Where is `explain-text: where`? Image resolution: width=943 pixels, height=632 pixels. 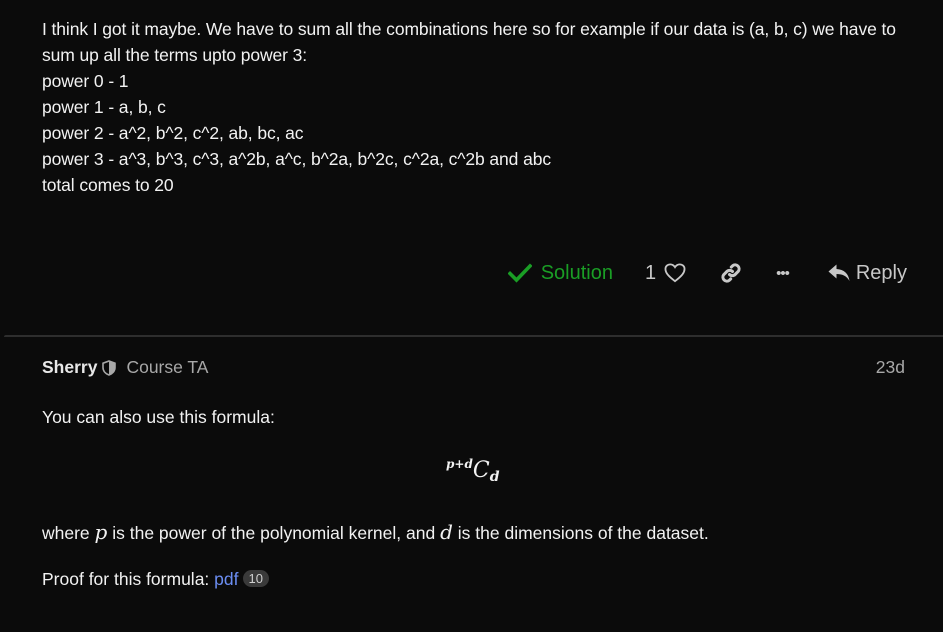
explain-text: where is located at coordinates (66, 533).